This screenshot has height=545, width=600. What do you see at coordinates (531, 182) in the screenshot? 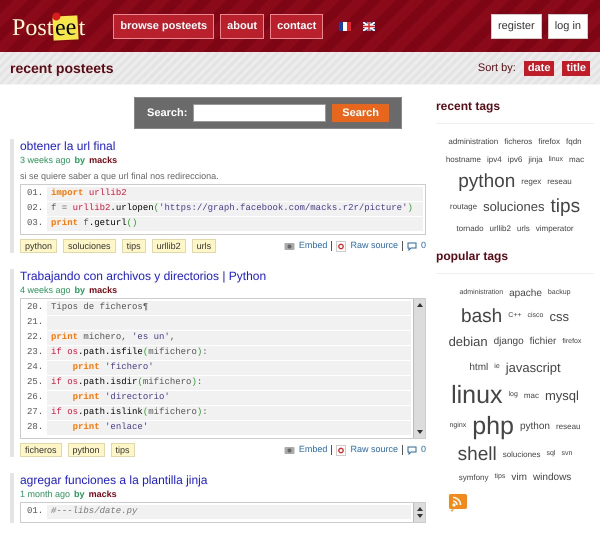
I see `tag-cloud-link: regex` at bounding box center [531, 182].